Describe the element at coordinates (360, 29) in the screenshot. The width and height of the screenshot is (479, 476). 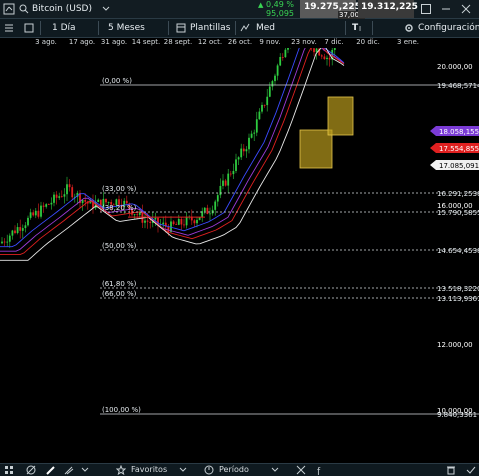
I see `text-cursor-icon: I` at that location.